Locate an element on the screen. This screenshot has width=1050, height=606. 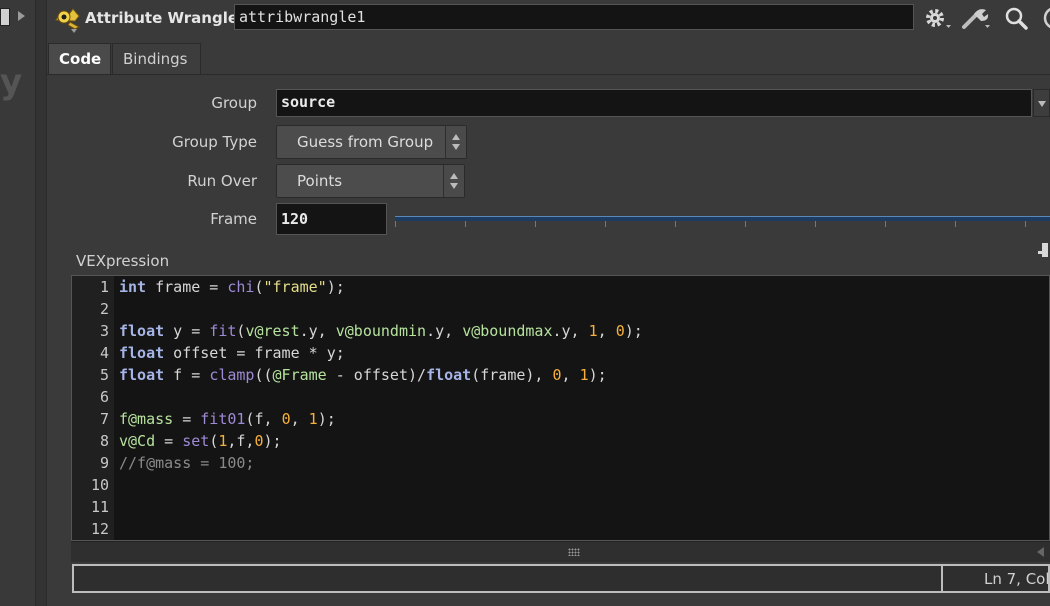
group-type-menu: Guess from Group is located at coordinates (371, 142).